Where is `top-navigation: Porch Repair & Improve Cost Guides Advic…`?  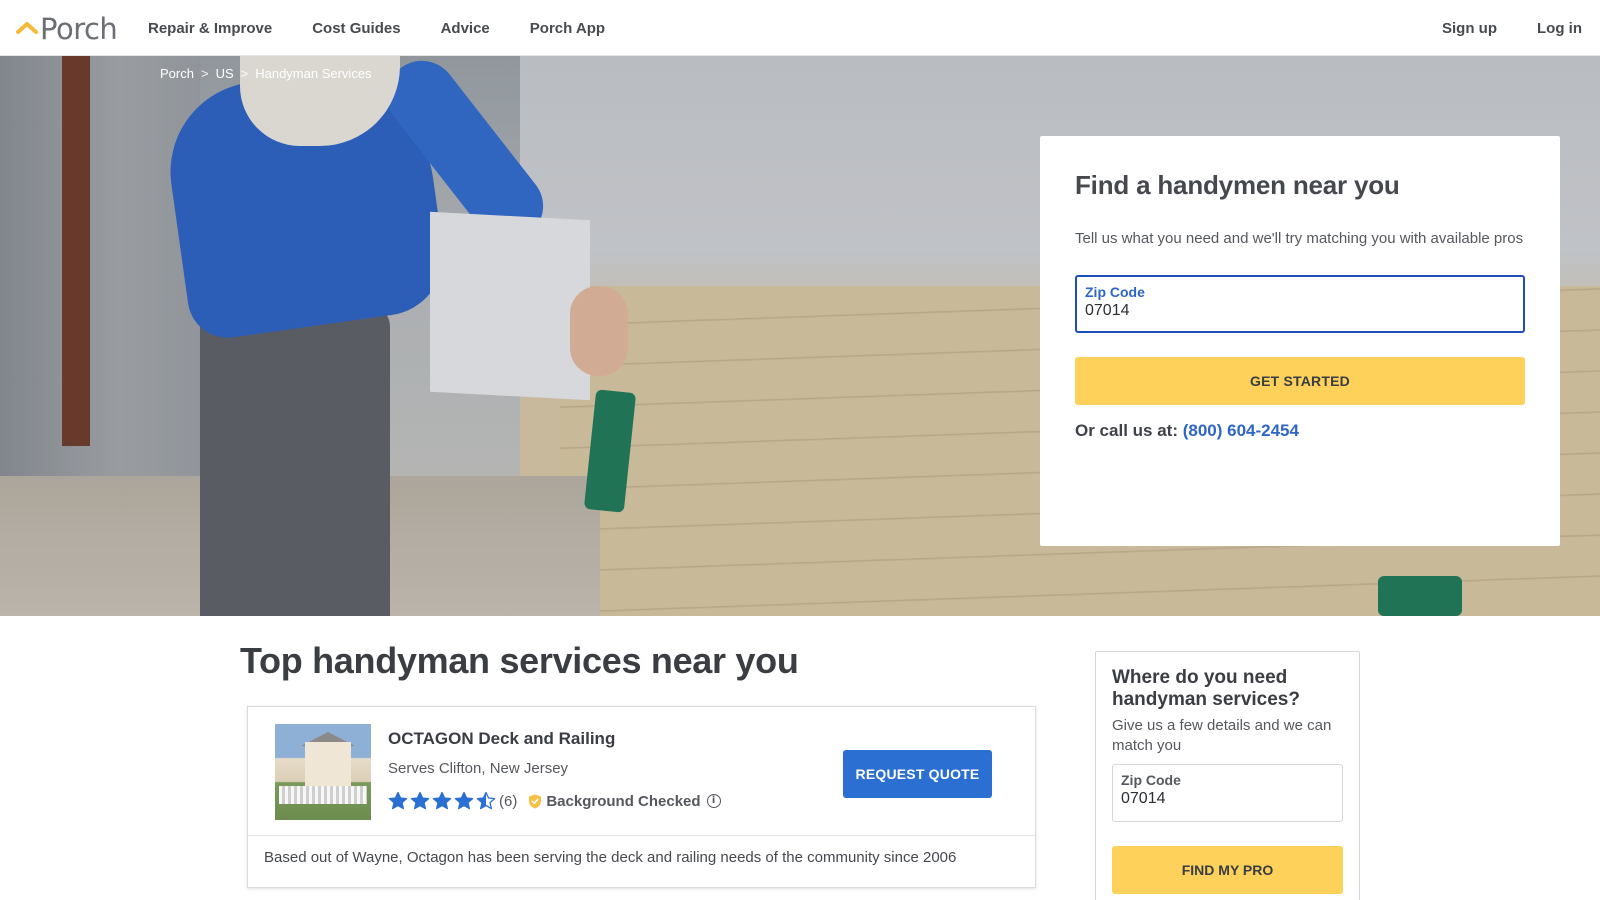
top-navigation: Porch Repair & Improve Cost Guides Advic… is located at coordinates (800, 28).